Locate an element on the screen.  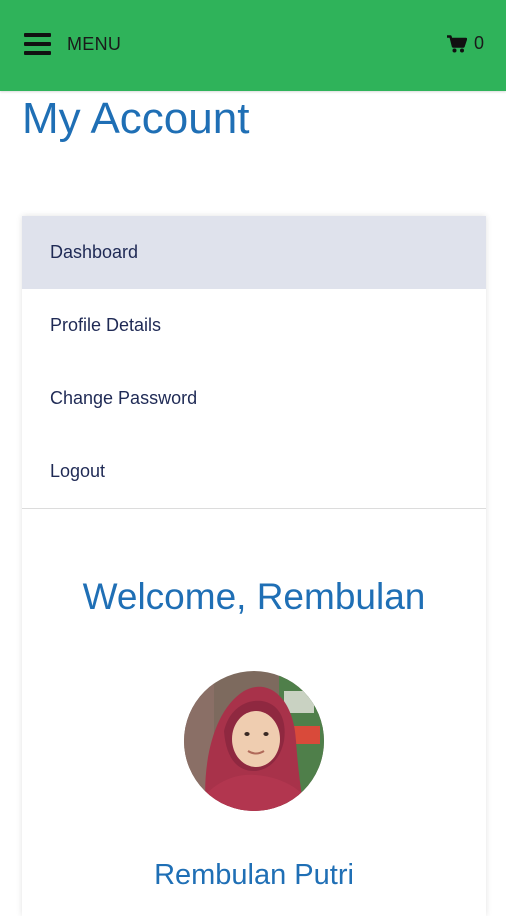
avatar-photo-icon is located at coordinates (254, 741).